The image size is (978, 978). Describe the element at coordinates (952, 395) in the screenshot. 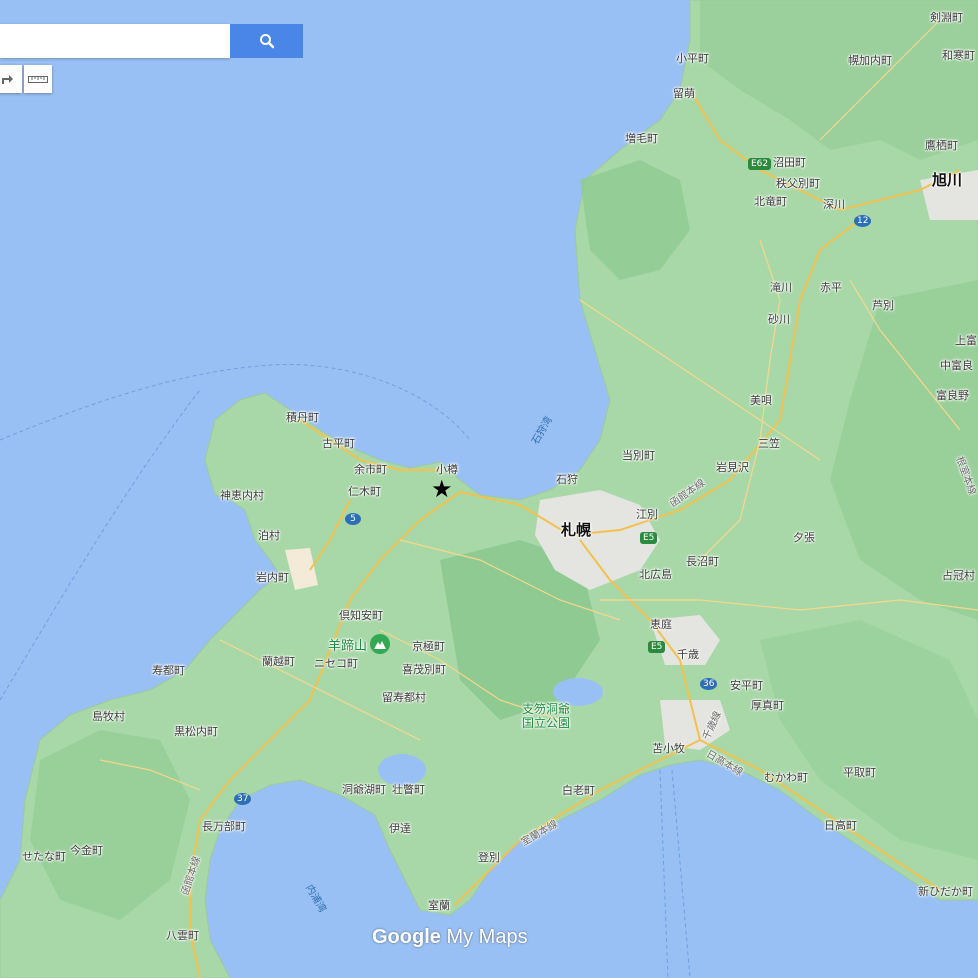

I see `place-label: 富良野` at that location.